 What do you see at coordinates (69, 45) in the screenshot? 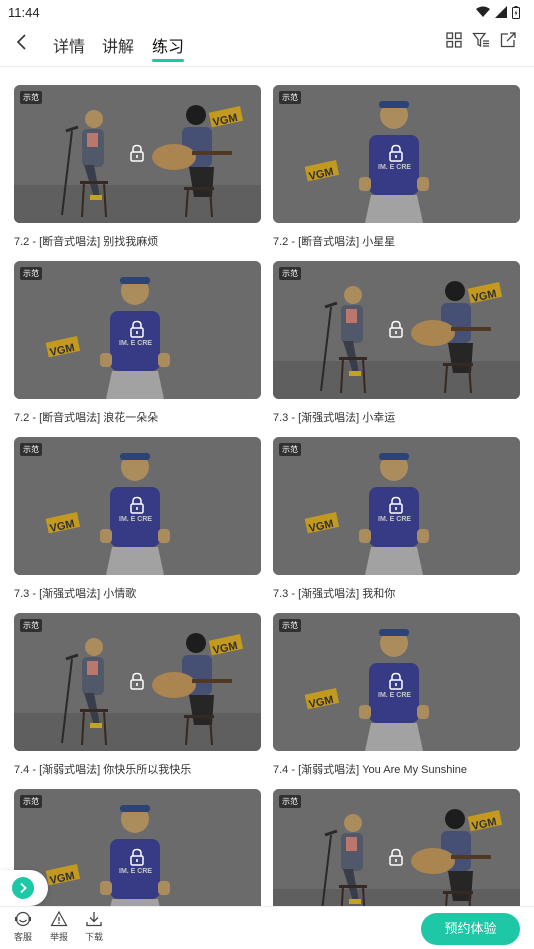
I see `tab-details: 详情` at bounding box center [69, 45].